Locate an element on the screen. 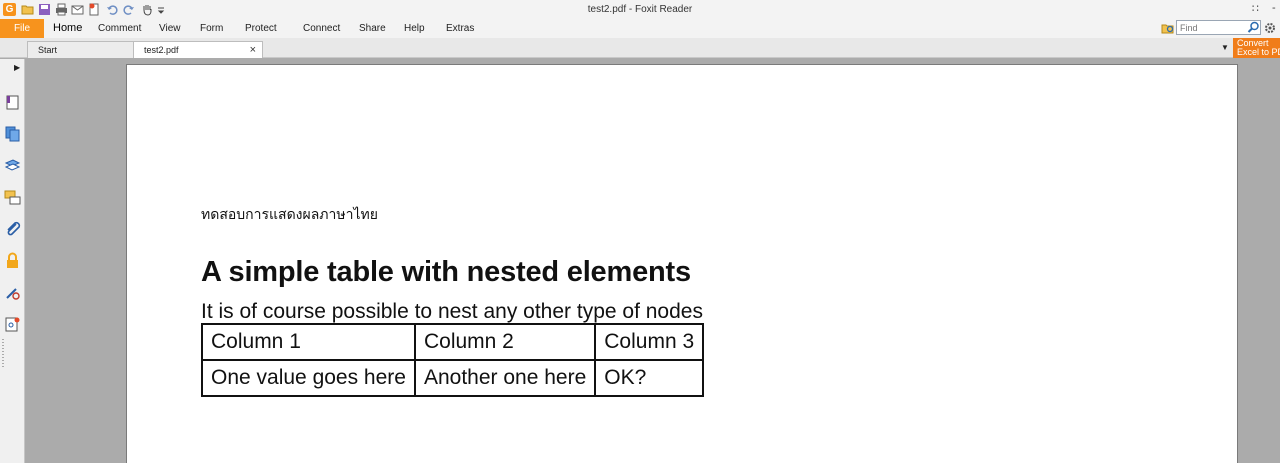 The width and height of the screenshot is (1280, 463). menu-view: View is located at coordinates (170, 28).